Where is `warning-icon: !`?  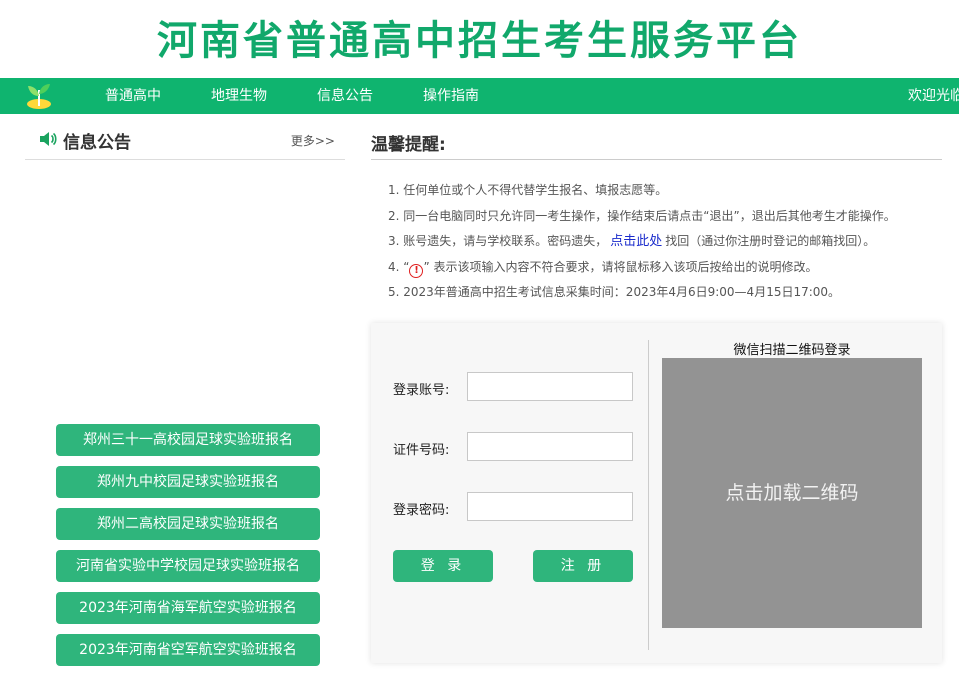
warning-icon: ! is located at coordinates (416, 270).